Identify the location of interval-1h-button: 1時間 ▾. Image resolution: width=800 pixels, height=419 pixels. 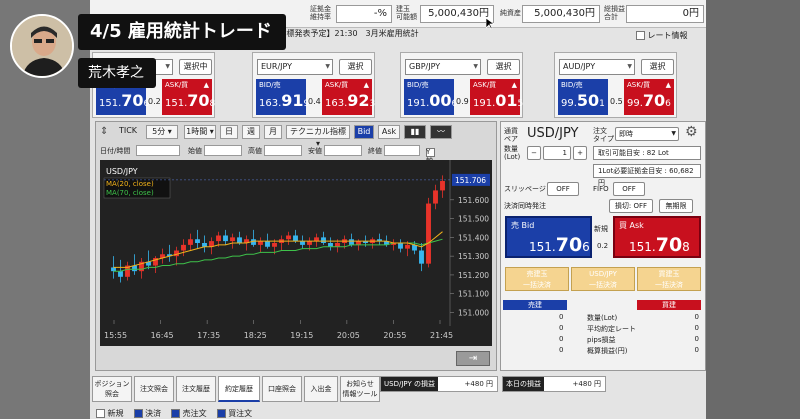
(200, 132).